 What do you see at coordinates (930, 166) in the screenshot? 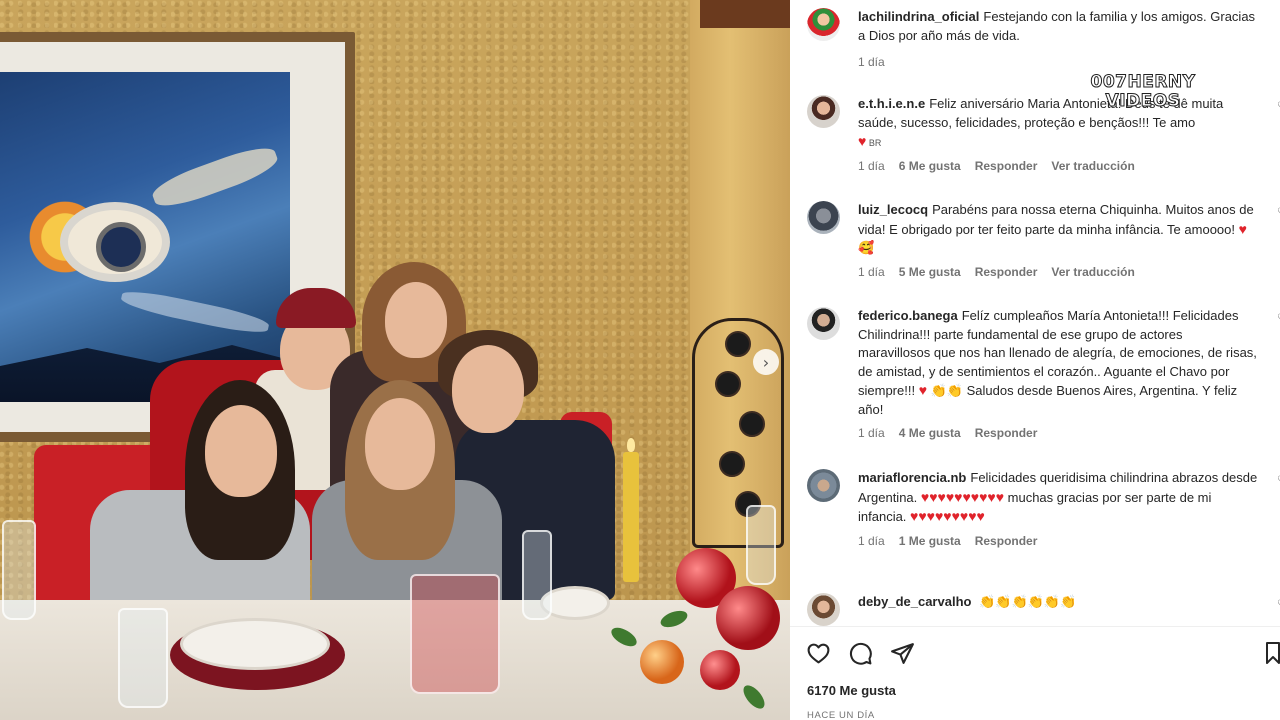
I see `comment-likes: 6 Me gusta` at bounding box center [930, 166].